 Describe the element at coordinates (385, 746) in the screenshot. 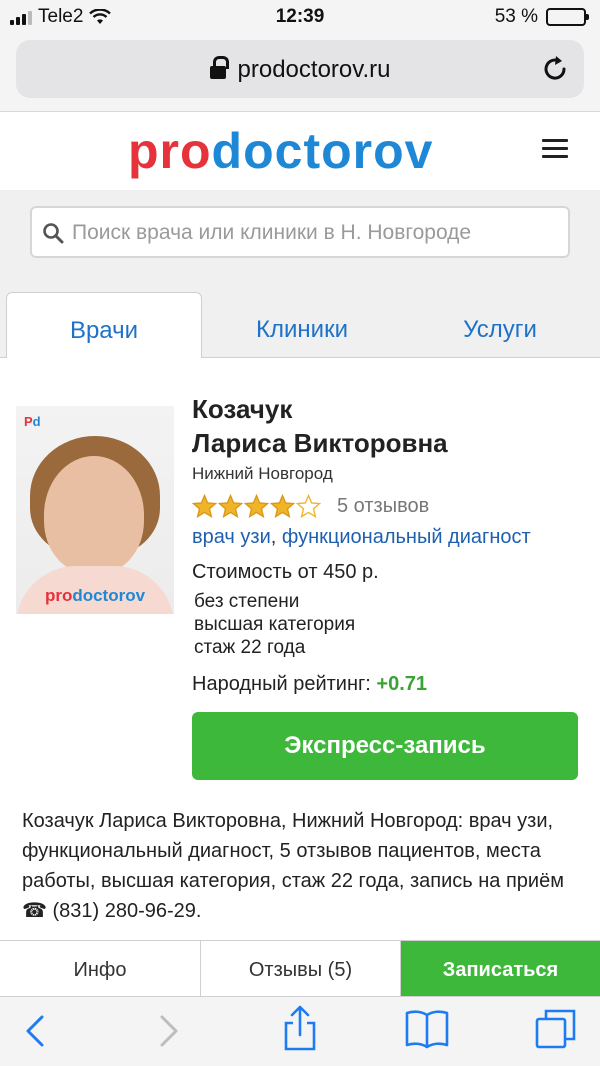

I see `express-booking-button: Экспресс-запись` at that location.